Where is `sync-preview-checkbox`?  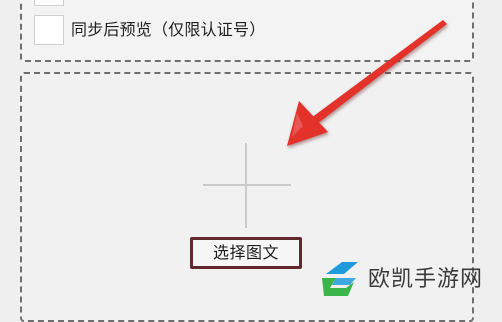 sync-preview-checkbox is located at coordinates (49, 30).